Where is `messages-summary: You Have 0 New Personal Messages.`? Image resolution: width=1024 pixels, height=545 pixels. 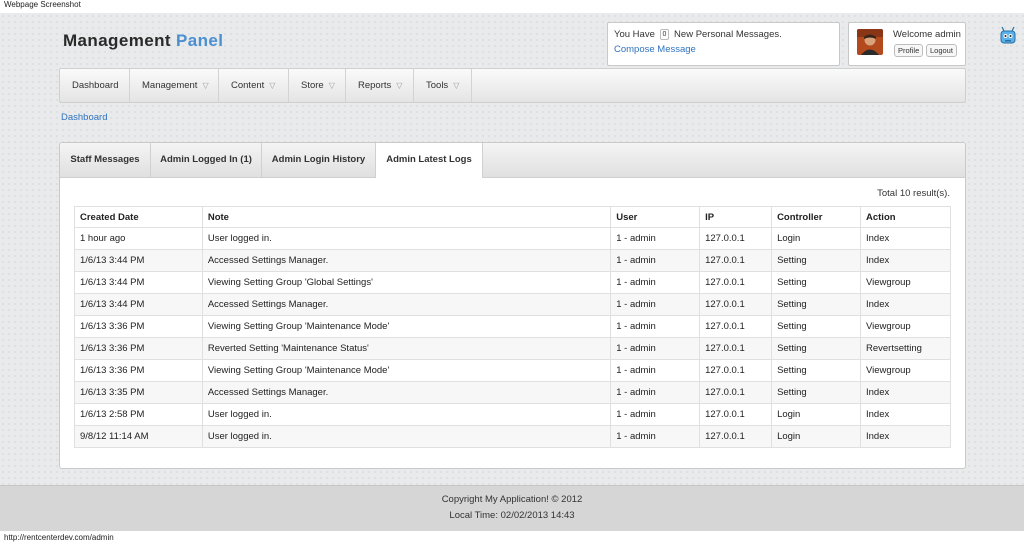
messages-summary: You Have 0 New Personal Messages. is located at coordinates (698, 34).